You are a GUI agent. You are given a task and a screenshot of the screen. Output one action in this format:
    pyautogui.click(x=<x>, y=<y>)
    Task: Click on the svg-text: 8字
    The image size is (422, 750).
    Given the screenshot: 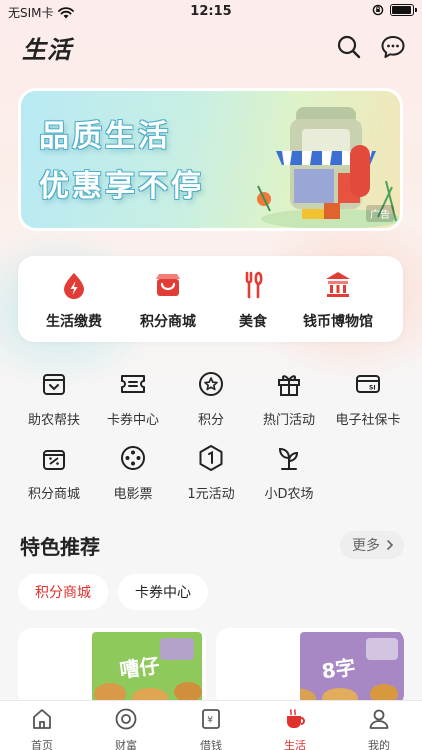 What is the action you would take?
    pyautogui.click(x=338, y=669)
    